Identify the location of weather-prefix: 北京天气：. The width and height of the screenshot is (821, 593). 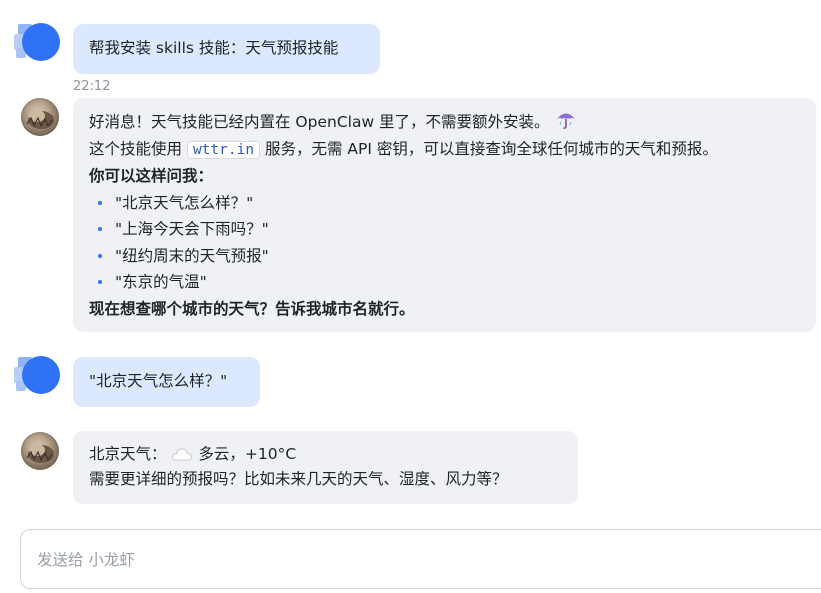
(128, 454).